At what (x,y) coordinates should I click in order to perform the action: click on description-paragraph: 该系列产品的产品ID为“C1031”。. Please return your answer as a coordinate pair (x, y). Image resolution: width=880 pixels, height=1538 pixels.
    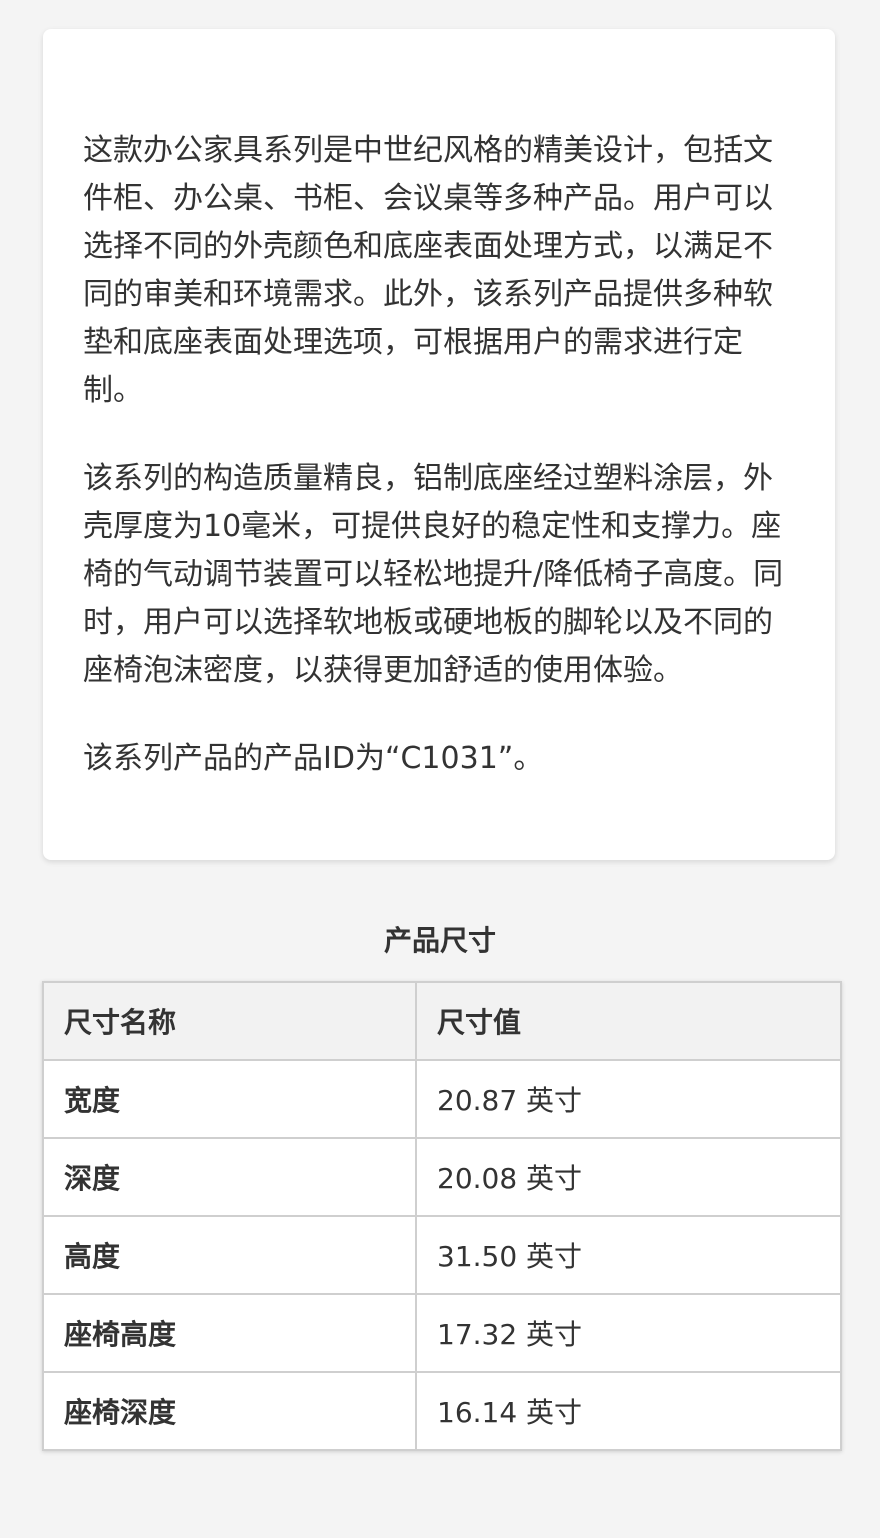
    Looking at the image, I should click on (313, 758).